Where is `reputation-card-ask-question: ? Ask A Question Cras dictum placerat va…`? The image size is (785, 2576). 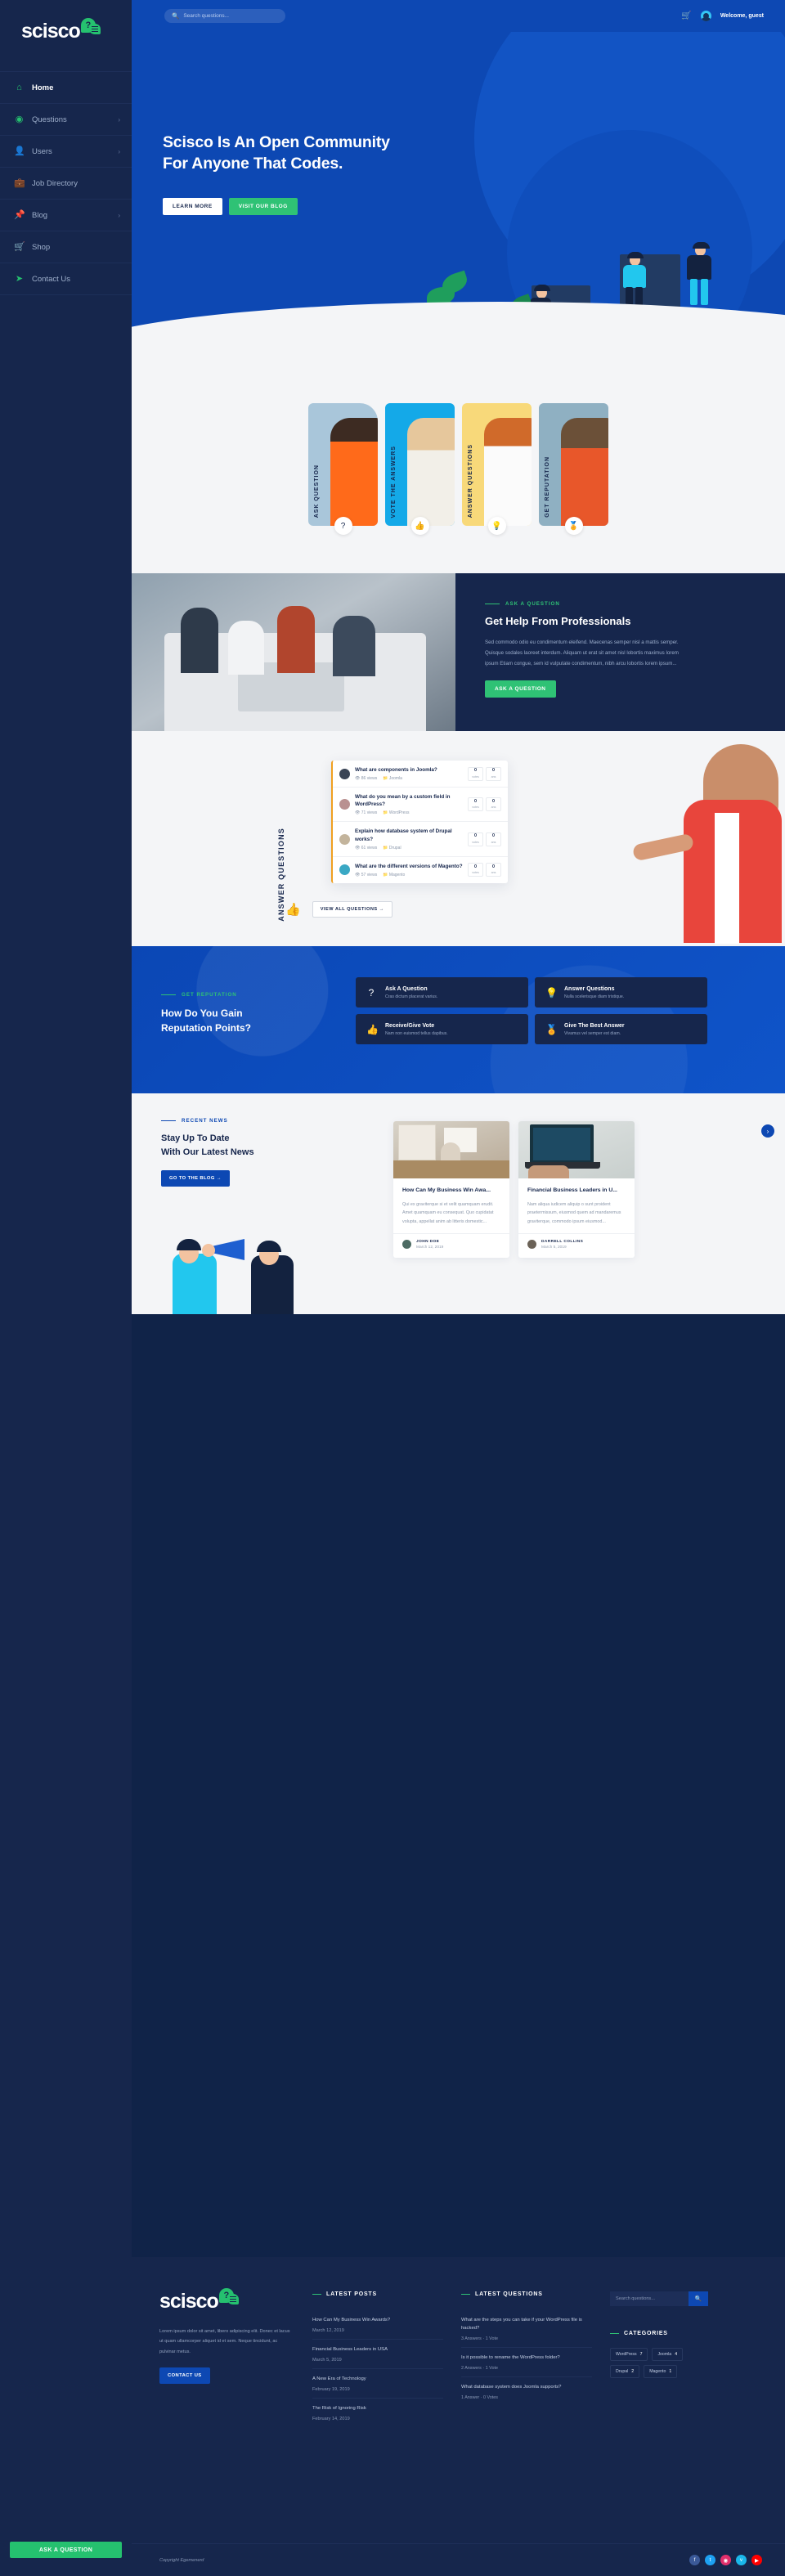
reputation-card-ask-question: ? Ask A Question Cras dictum placerat va… is located at coordinates (442, 992).